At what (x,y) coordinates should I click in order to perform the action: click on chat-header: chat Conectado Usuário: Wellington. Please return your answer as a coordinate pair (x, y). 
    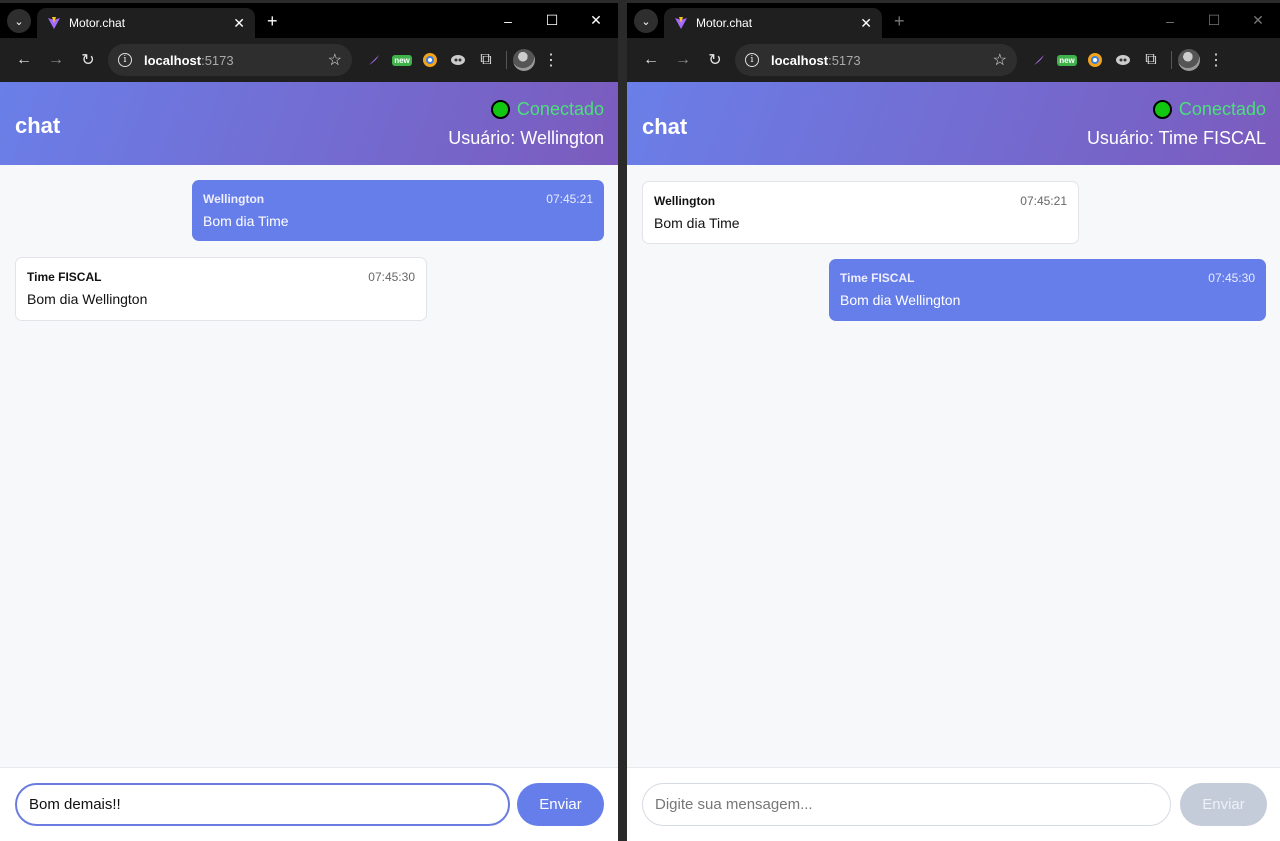
    Looking at the image, I should click on (309, 123).